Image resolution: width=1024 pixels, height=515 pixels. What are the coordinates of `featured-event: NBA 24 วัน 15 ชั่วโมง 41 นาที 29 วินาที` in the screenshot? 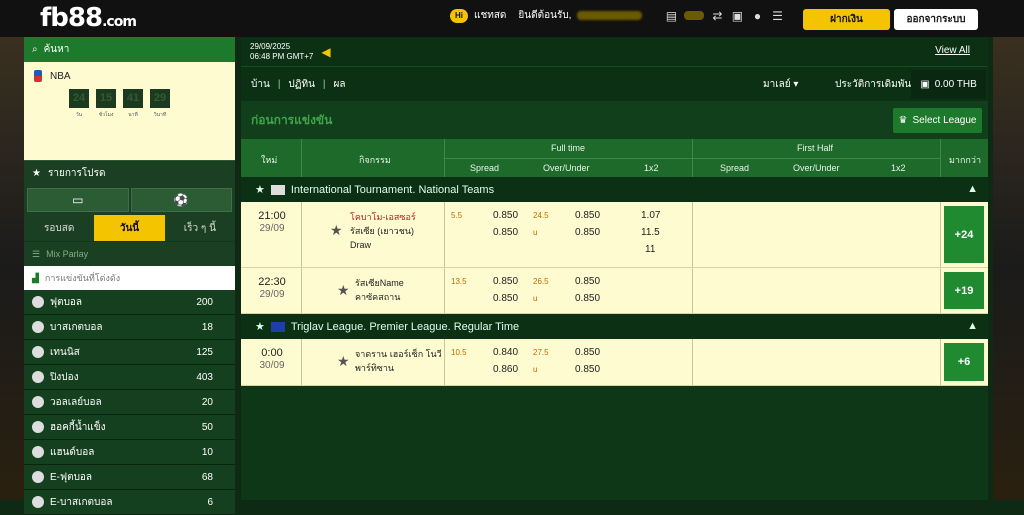 It's located at (129, 111).